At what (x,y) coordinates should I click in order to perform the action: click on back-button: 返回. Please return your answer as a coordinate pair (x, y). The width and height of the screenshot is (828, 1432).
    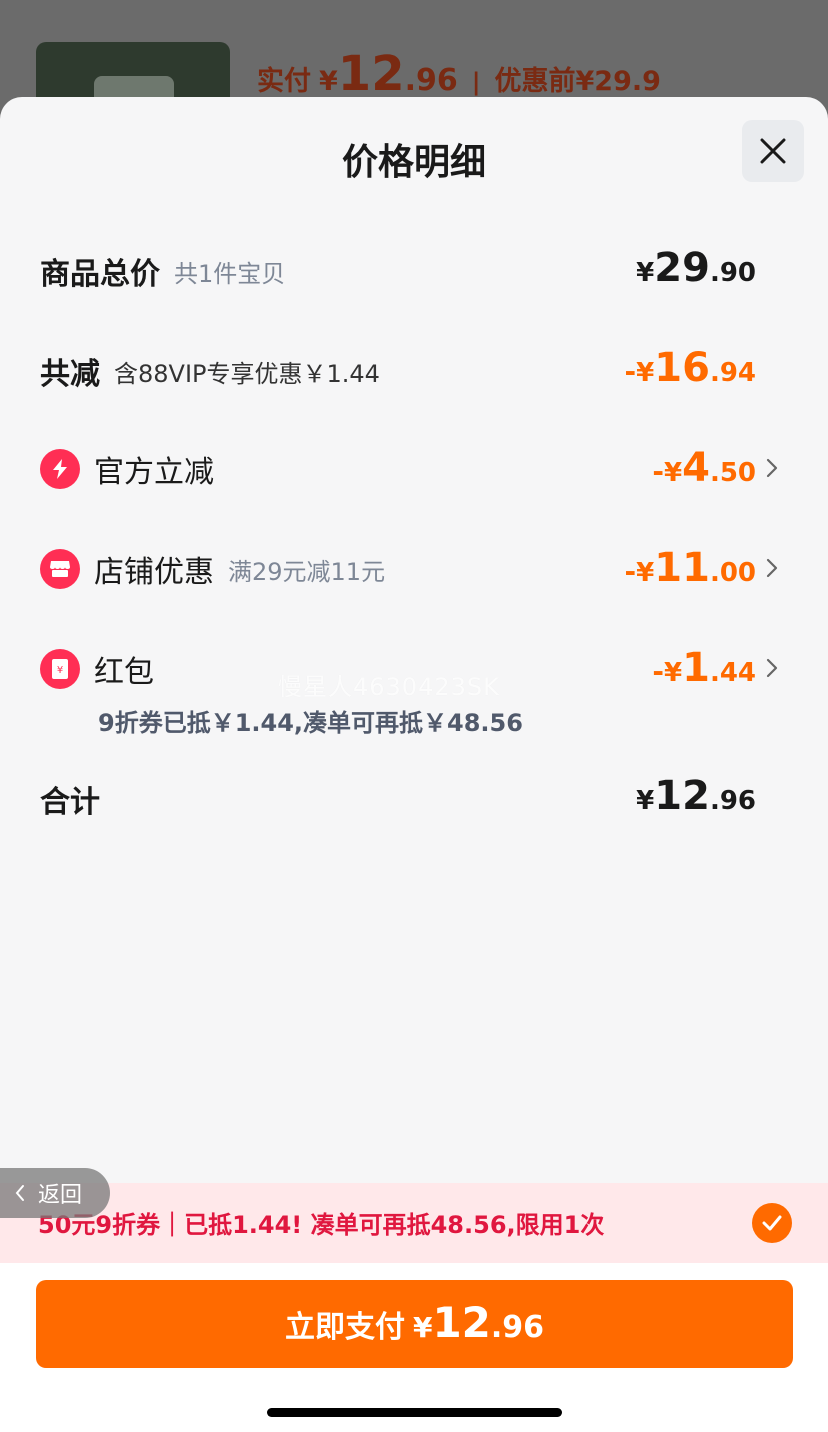
    Looking at the image, I should click on (55, 1193).